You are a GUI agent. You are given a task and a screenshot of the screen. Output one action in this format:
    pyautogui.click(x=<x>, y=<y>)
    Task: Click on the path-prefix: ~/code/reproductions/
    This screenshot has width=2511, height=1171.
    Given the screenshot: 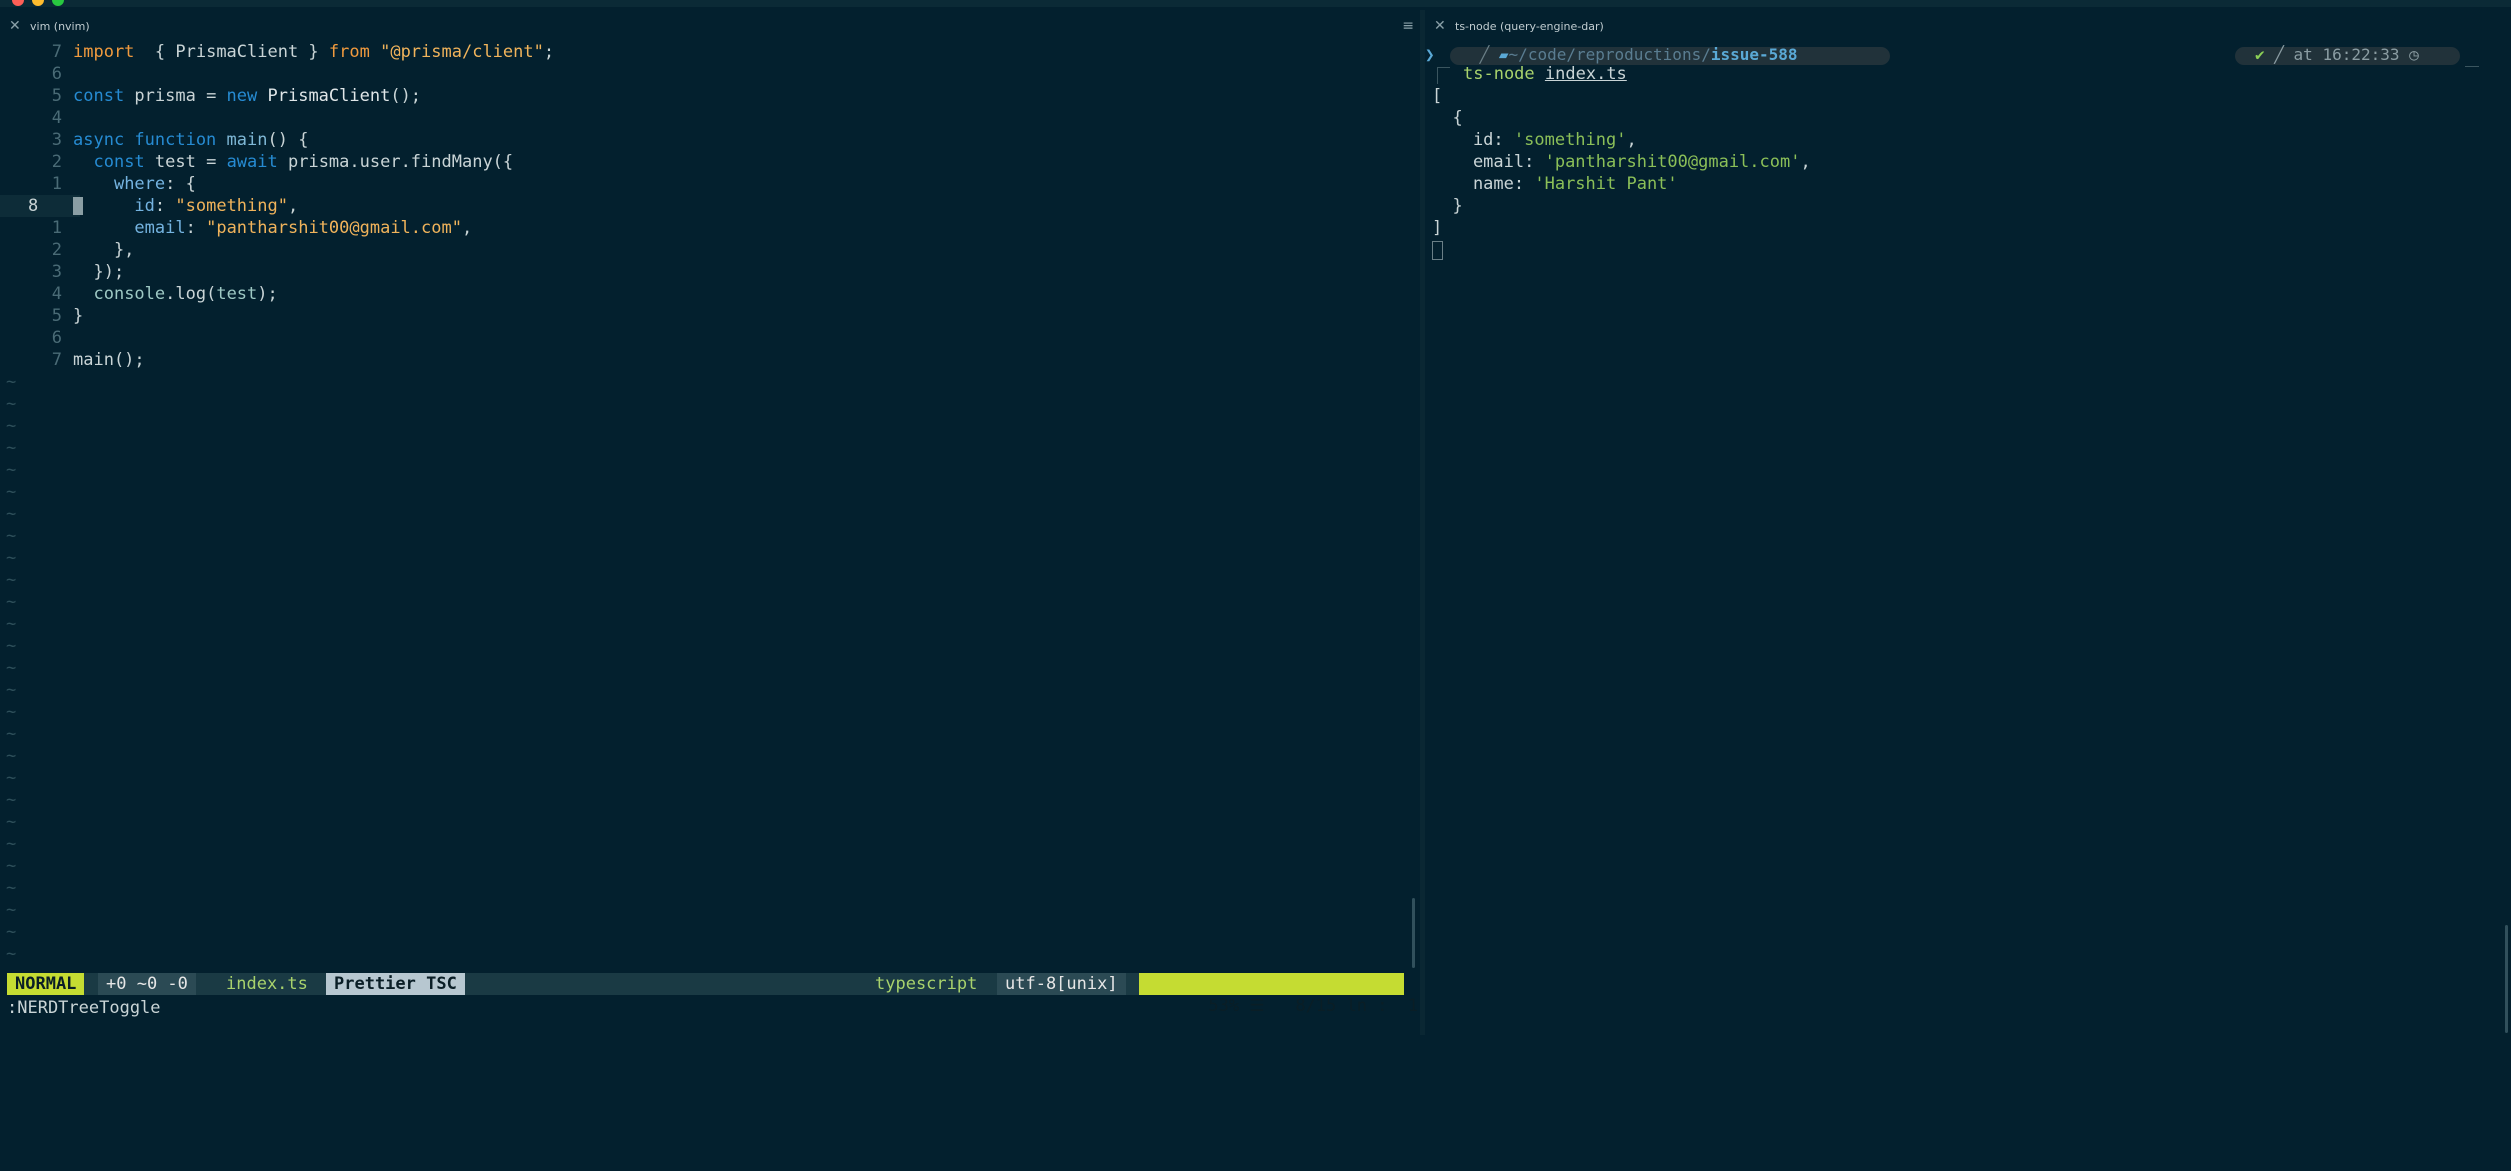 What is the action you would take?
    pyautogui.click(x=1609, y=54)
    